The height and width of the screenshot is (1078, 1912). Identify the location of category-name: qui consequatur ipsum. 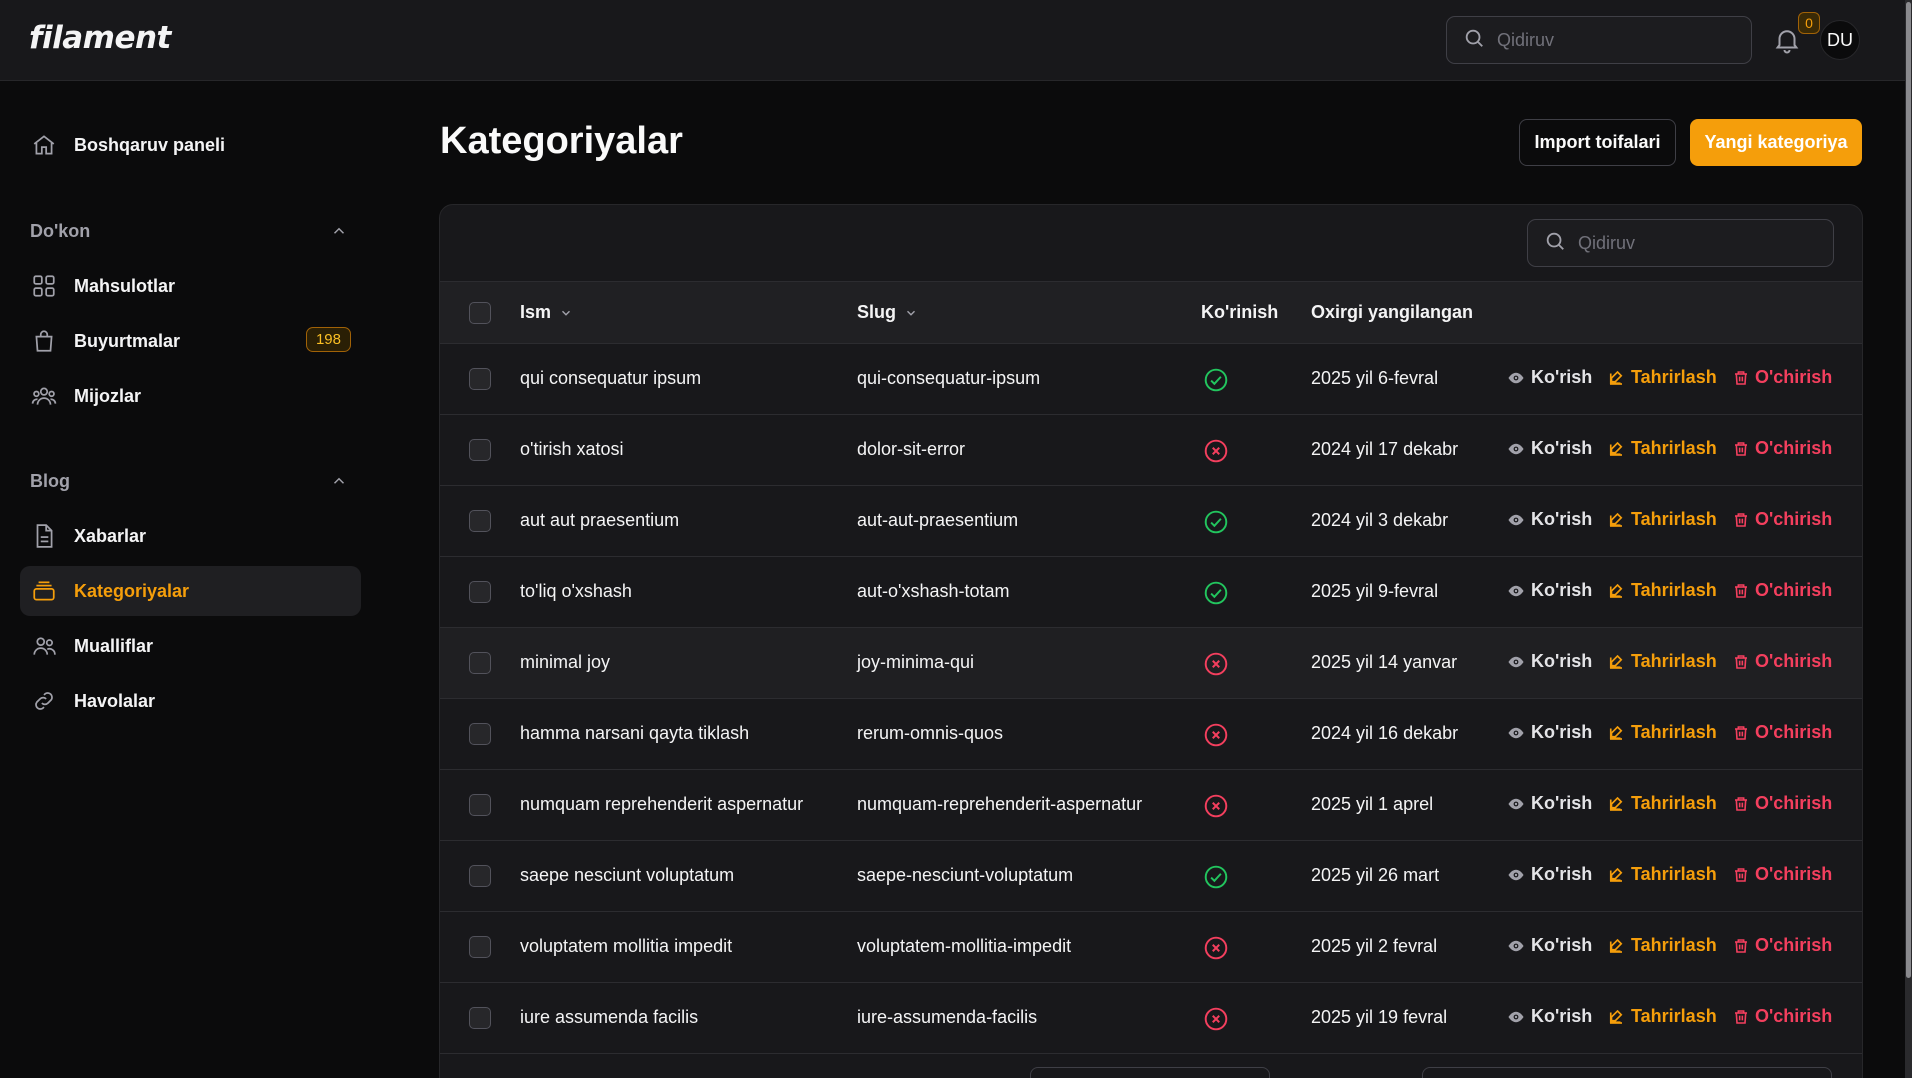
(611, 378).